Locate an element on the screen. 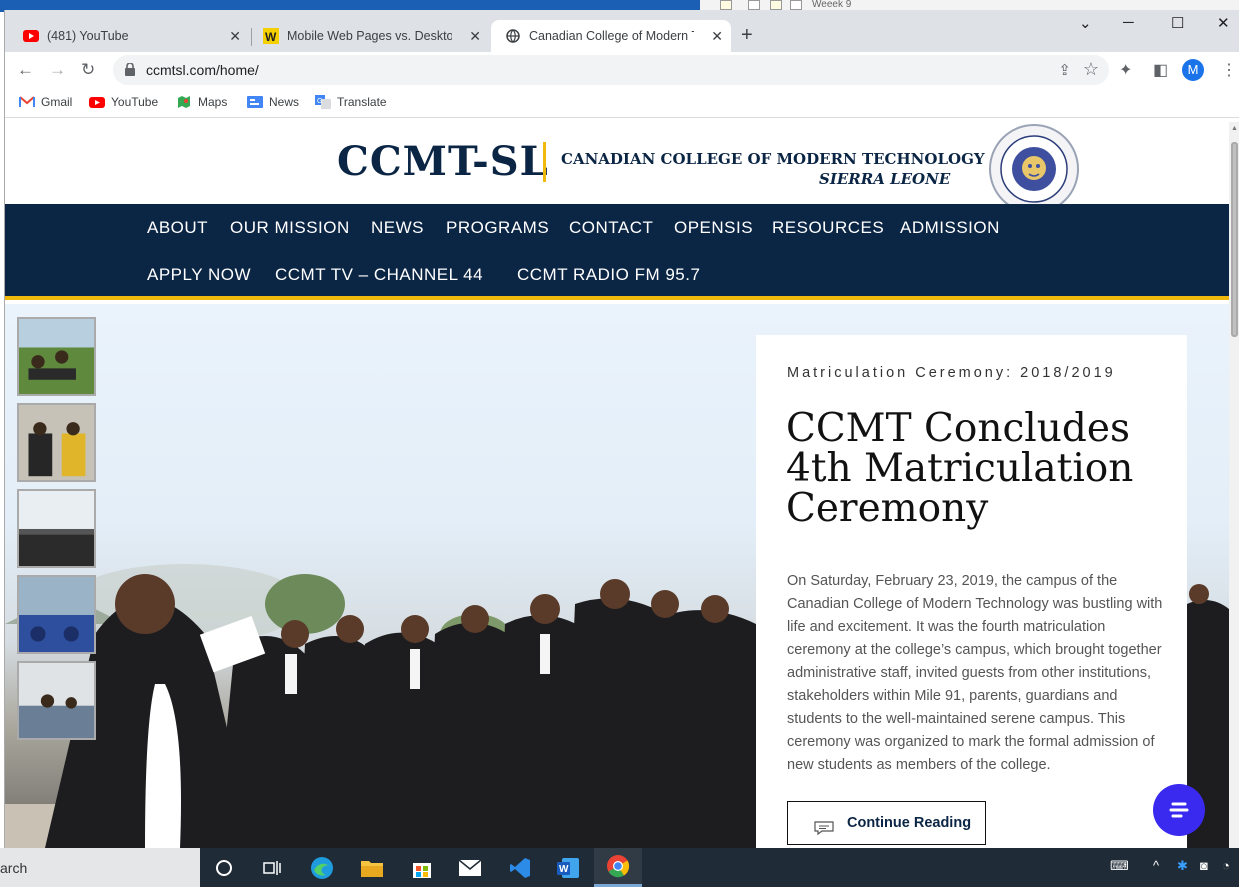  globe-icon is located at coordinates (513, 36).